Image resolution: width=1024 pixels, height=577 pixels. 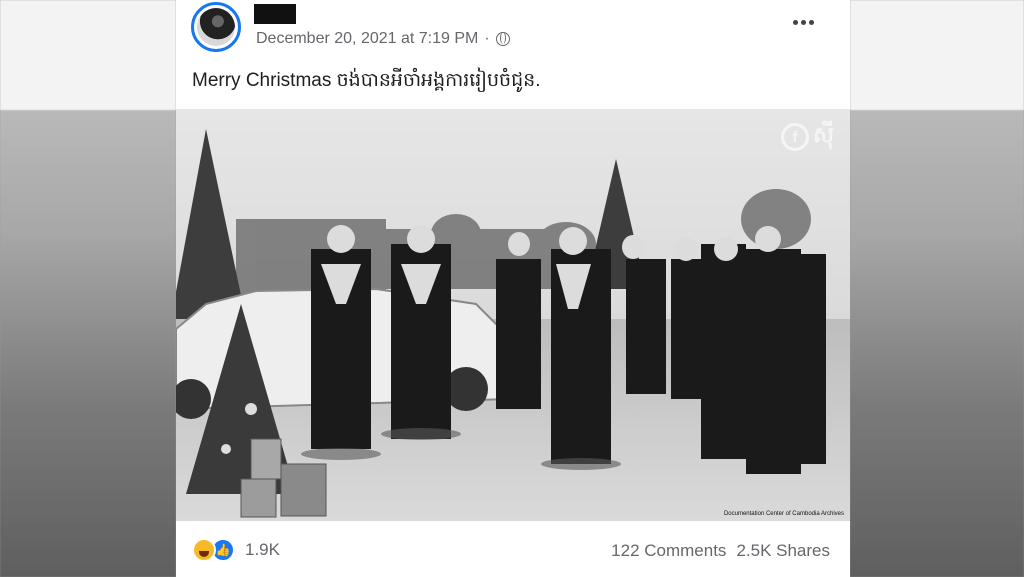 I want to click on reactions-summary: 👍 1.9K, so click(x=236, y=550).